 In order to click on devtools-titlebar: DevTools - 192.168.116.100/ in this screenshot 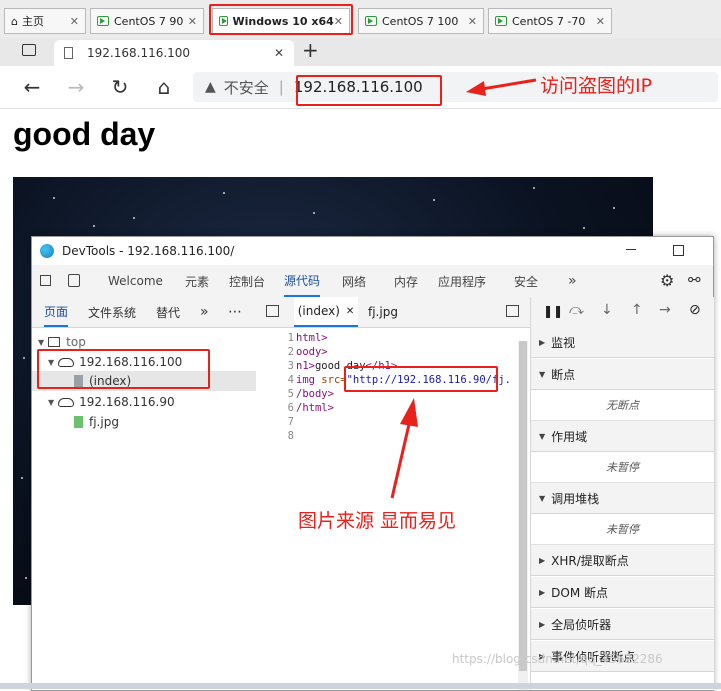, I will do `click(372, 251)`.